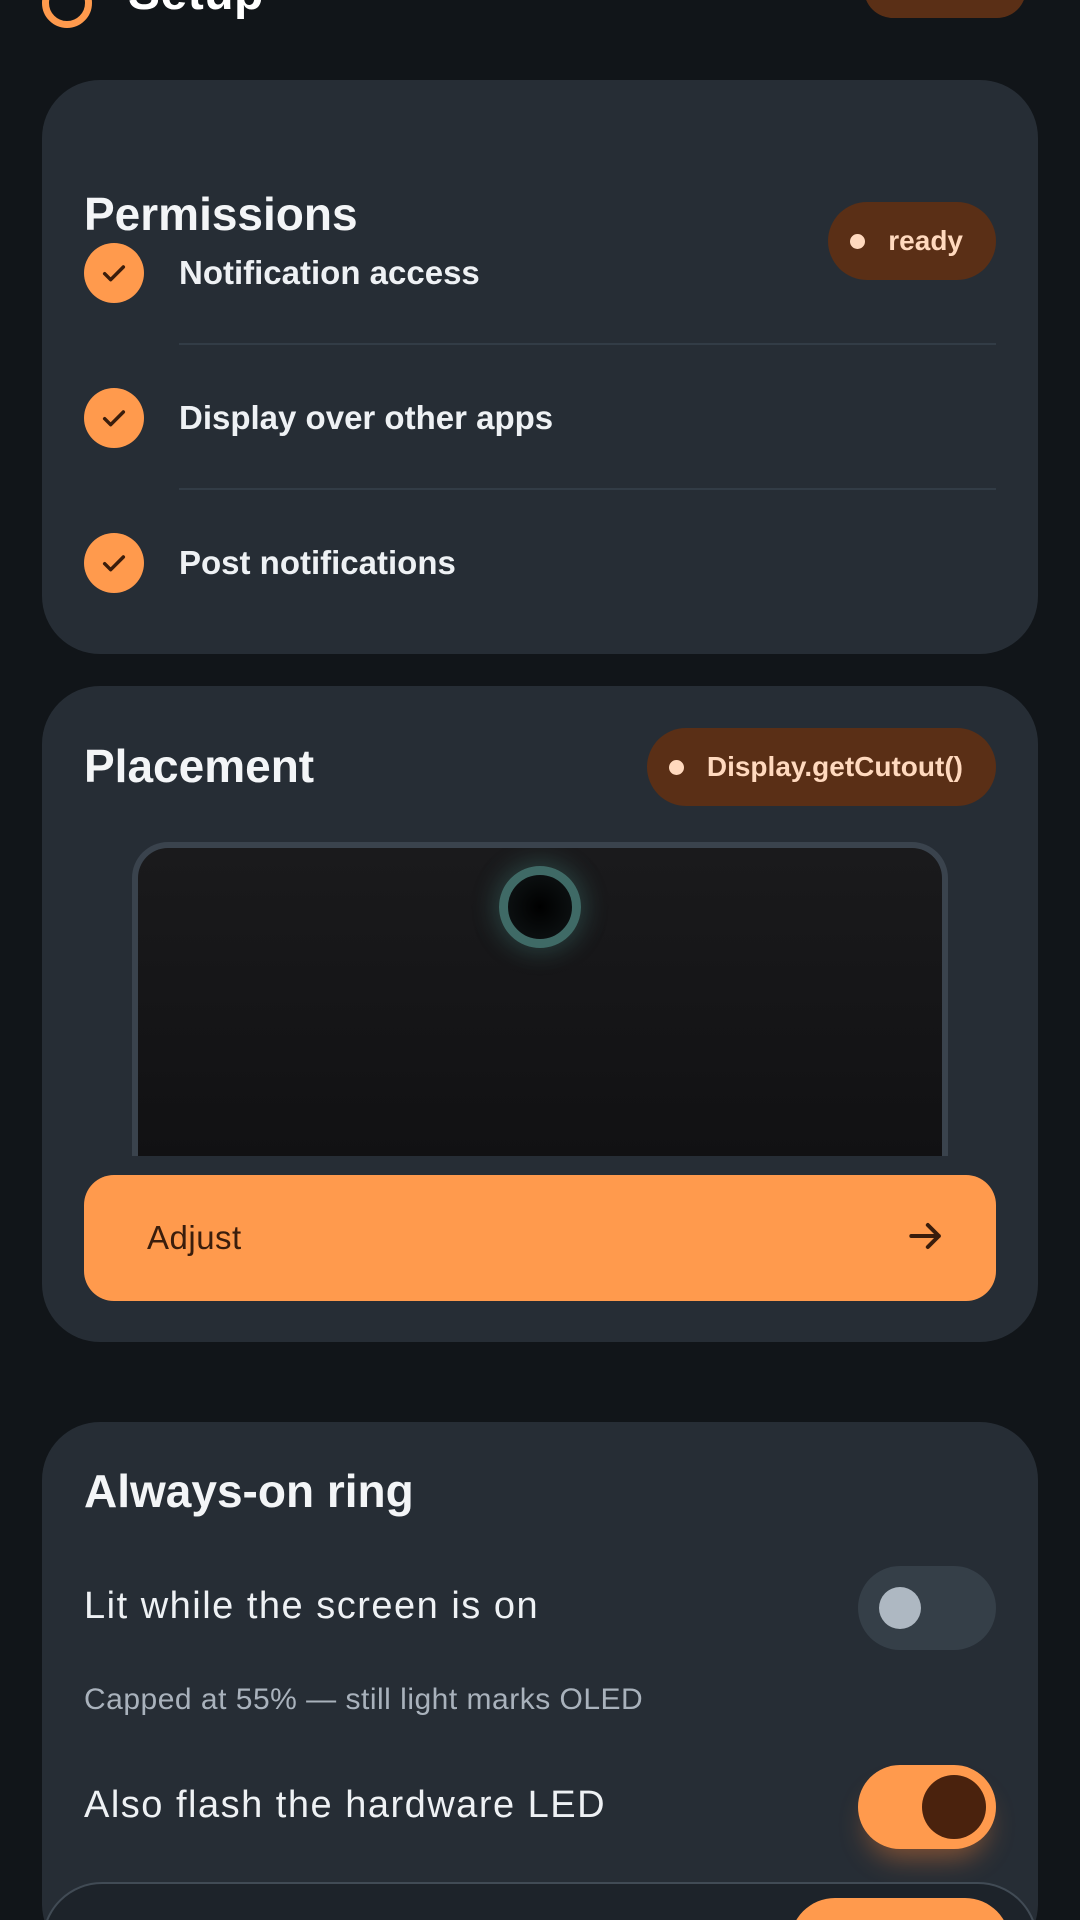 Image resolution: width=1080 pixels, height=1920 pixels. Describe the element at coordinates (900, 1909) in the screenshot. I see `next-card-button` at that location.